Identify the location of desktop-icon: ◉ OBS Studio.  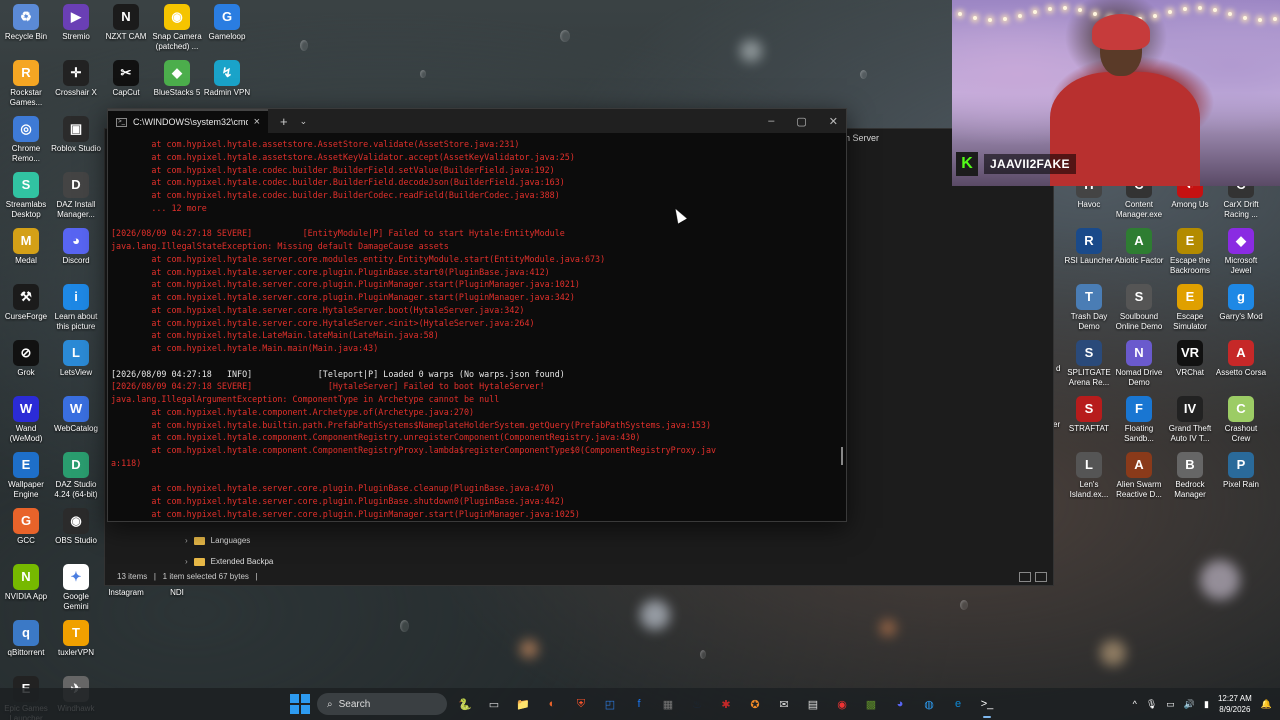
(76, 527).